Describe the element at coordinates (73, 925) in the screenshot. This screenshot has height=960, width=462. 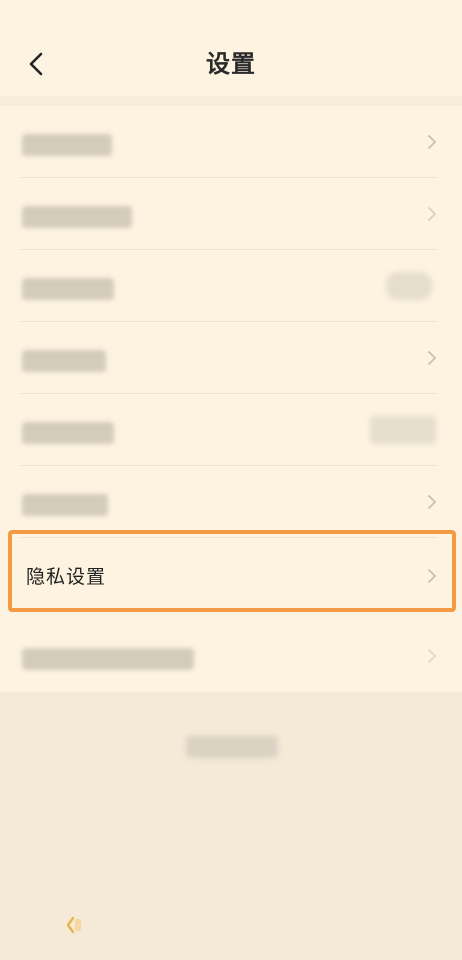
I see `corner-mark-icon` at that location.